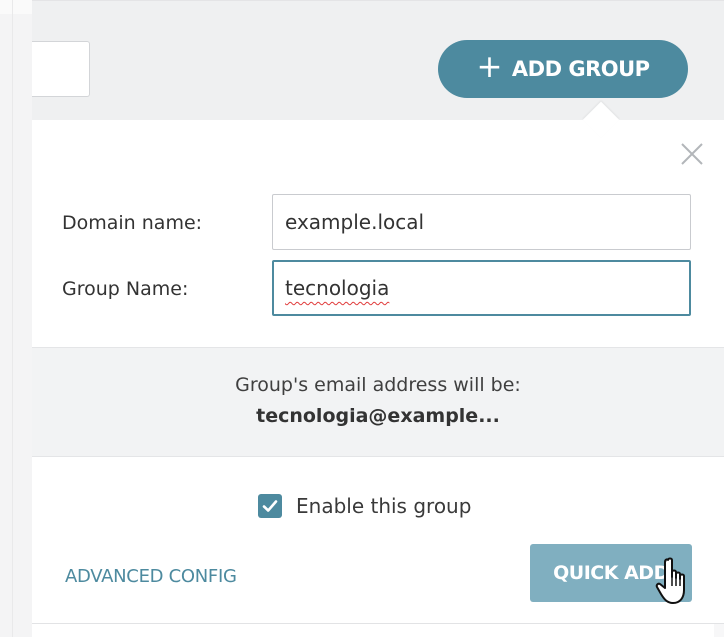  Describe the element at coordinates (337, 288) in the screenshot. I see `group-name-value: tecnologia` at that location.